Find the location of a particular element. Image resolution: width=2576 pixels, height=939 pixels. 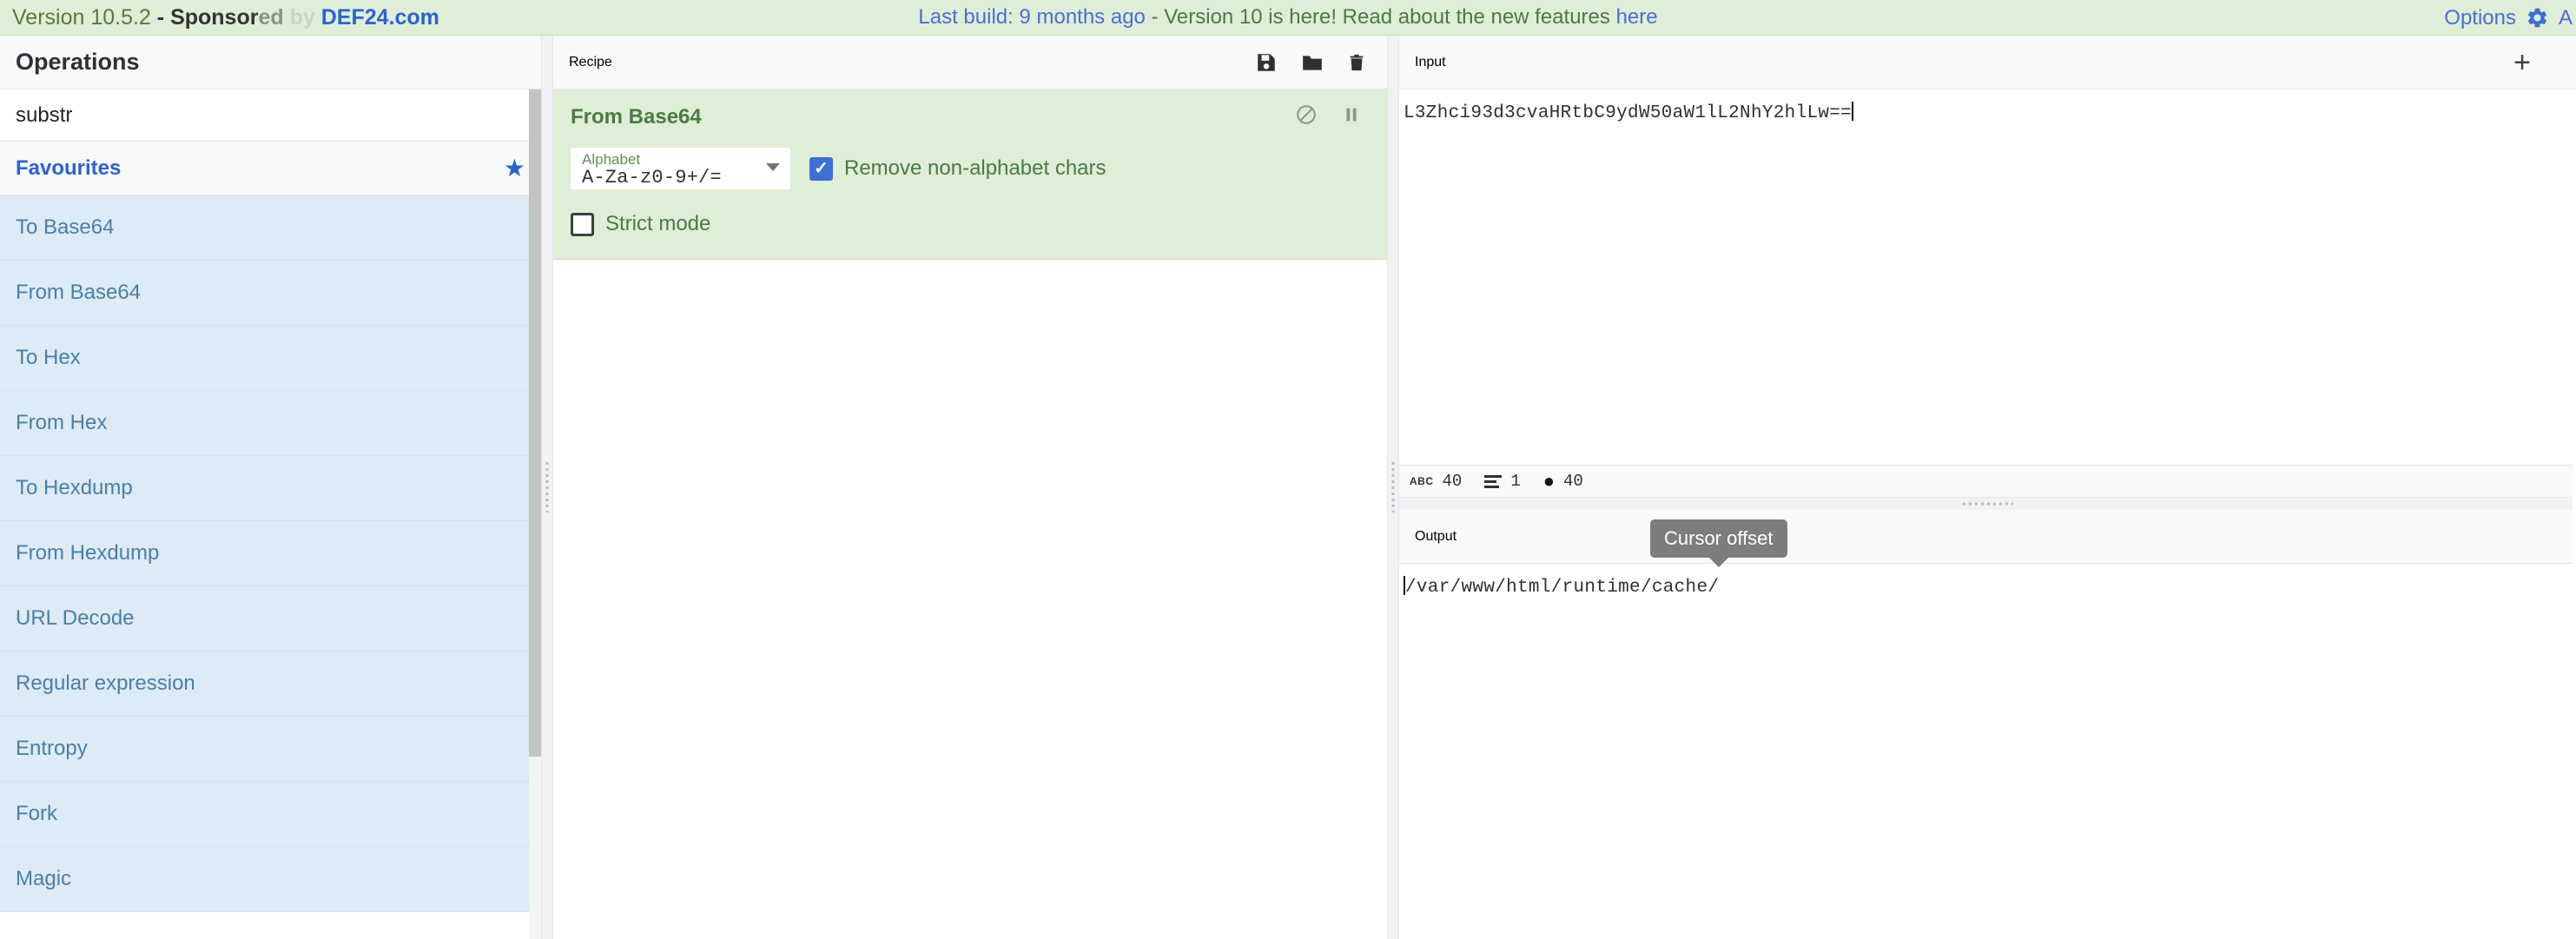

sponsored-word-a: Sponsor is located at coordinates (215, 17).